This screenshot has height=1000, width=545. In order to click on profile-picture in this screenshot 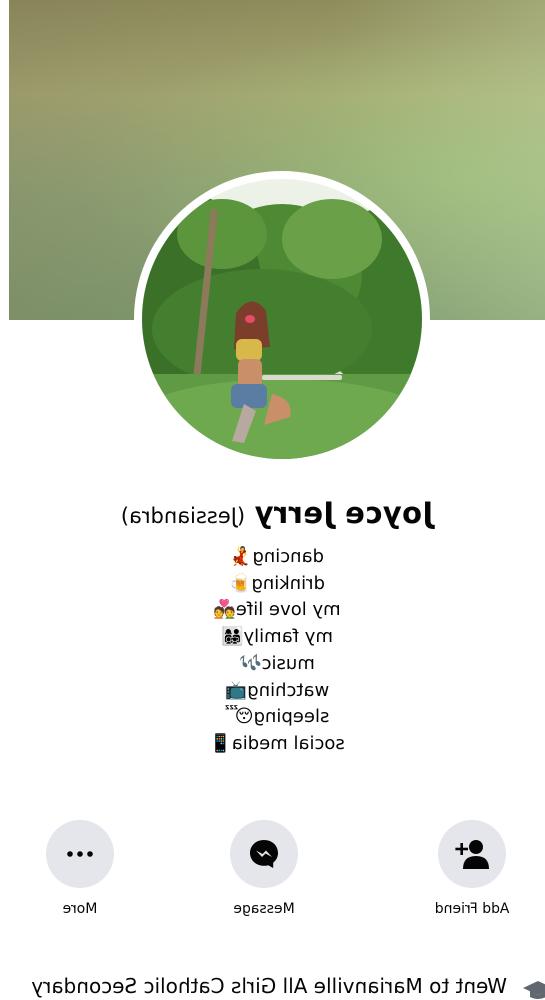, I will do `click(282, 319)`.